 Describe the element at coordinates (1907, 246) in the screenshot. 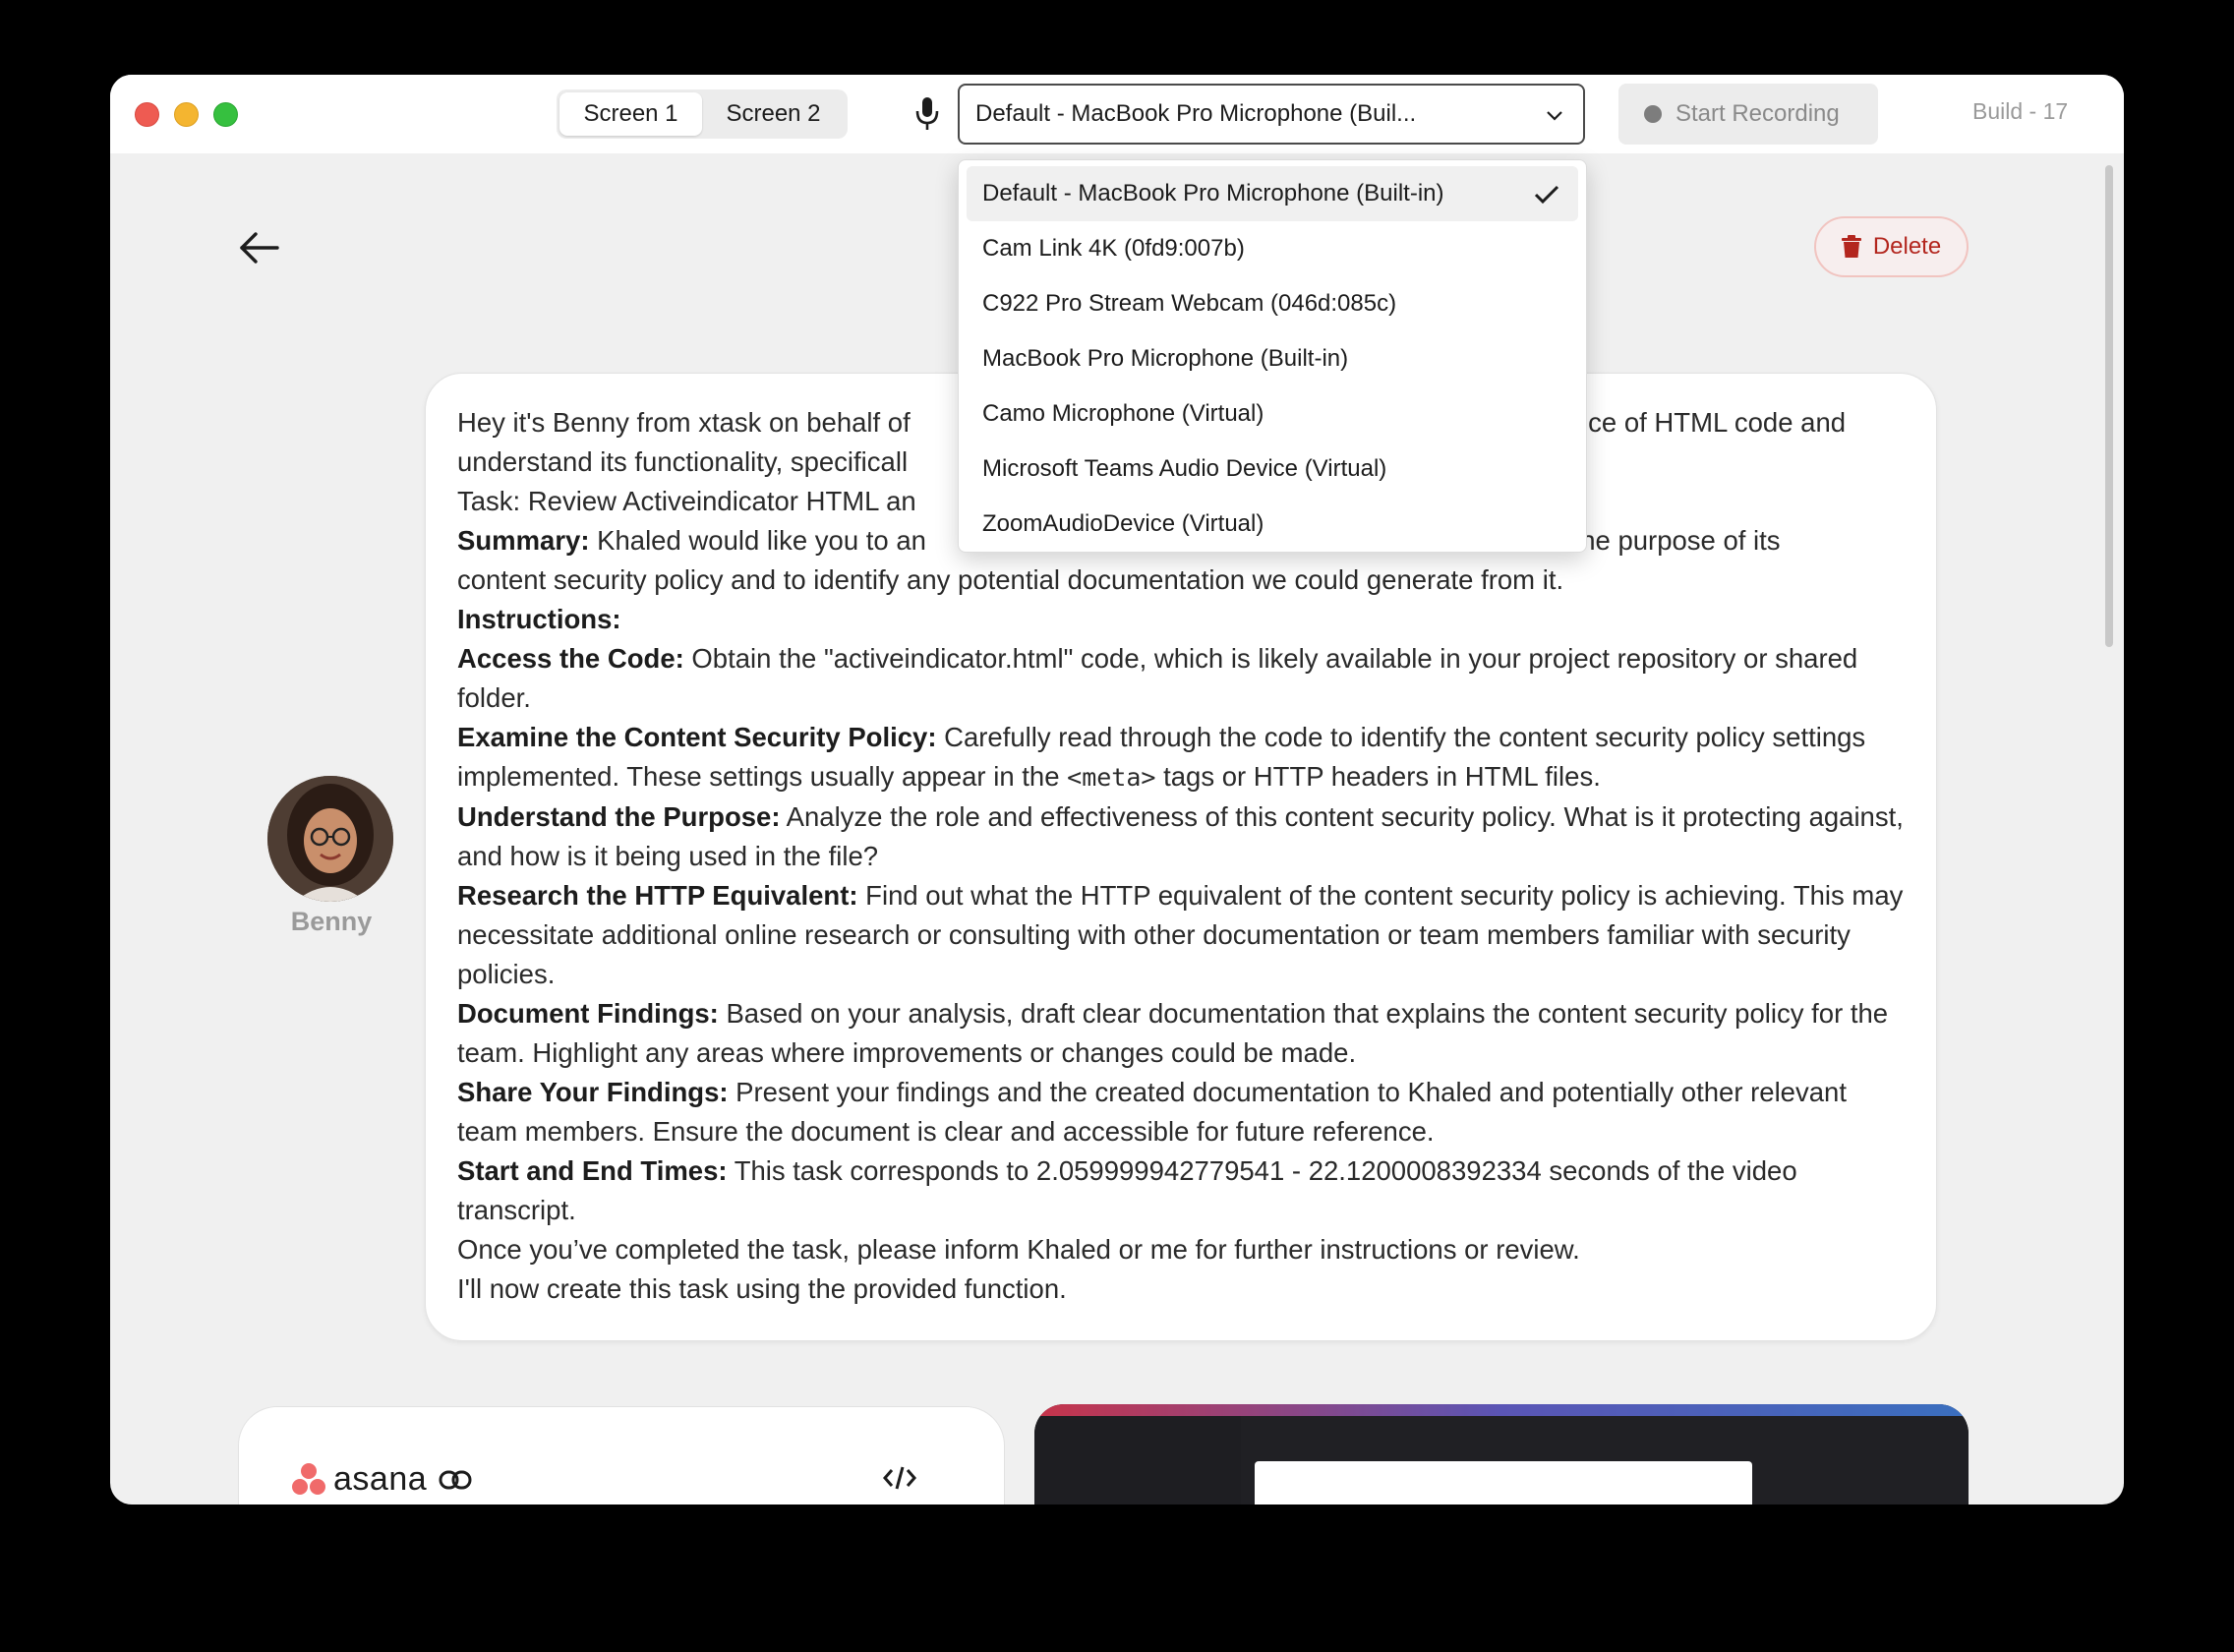

I see `delete-label: Delete` at that location.